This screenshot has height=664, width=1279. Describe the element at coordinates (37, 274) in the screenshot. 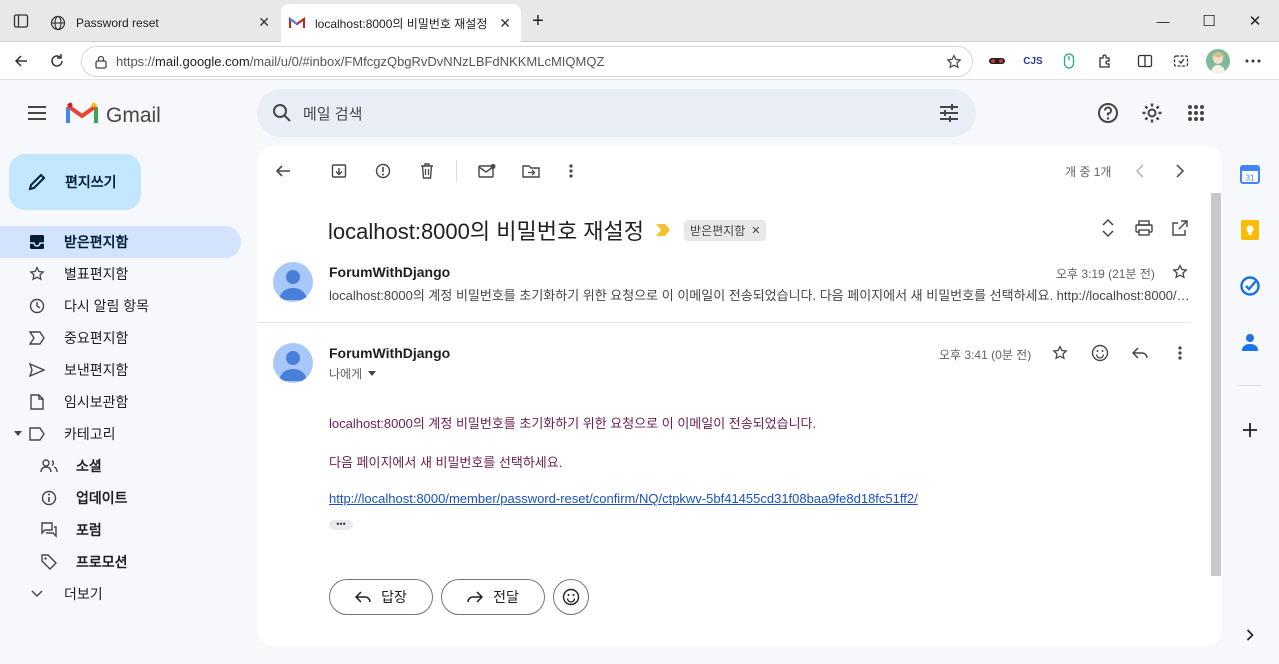

I see `star-icon` at that location.